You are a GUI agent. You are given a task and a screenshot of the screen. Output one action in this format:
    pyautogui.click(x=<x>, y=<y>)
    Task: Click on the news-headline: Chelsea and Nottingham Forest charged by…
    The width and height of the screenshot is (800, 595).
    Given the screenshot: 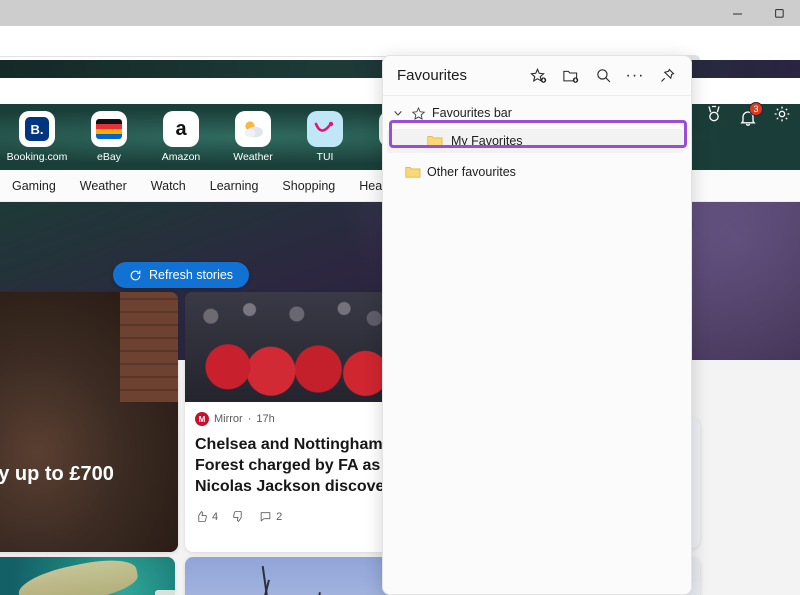 What is the action you would take?
    pyautogui.click(x=290, y=465)
    